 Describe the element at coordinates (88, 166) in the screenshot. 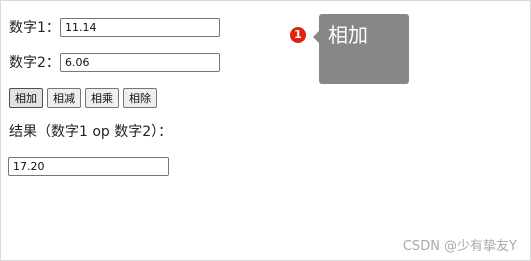

I see `result-input` at that location.